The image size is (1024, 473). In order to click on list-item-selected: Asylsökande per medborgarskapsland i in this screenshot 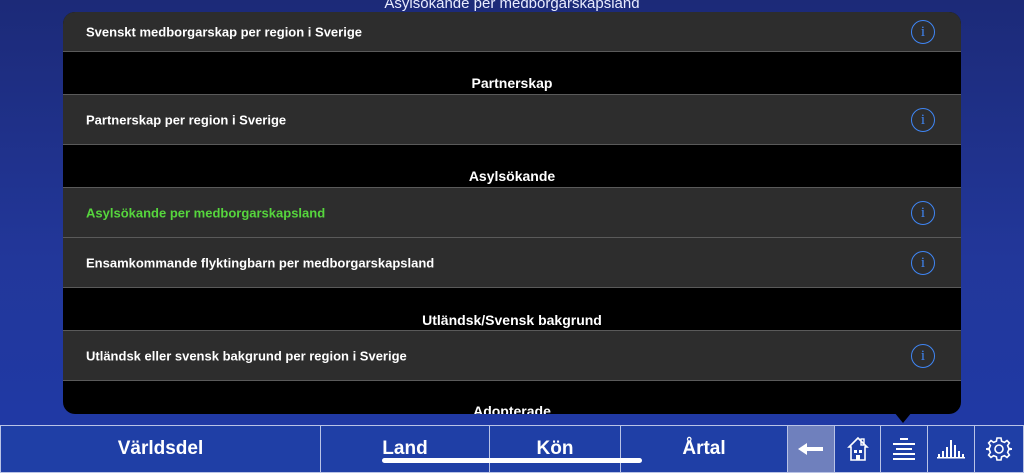, I will do `click(512, 212)`.